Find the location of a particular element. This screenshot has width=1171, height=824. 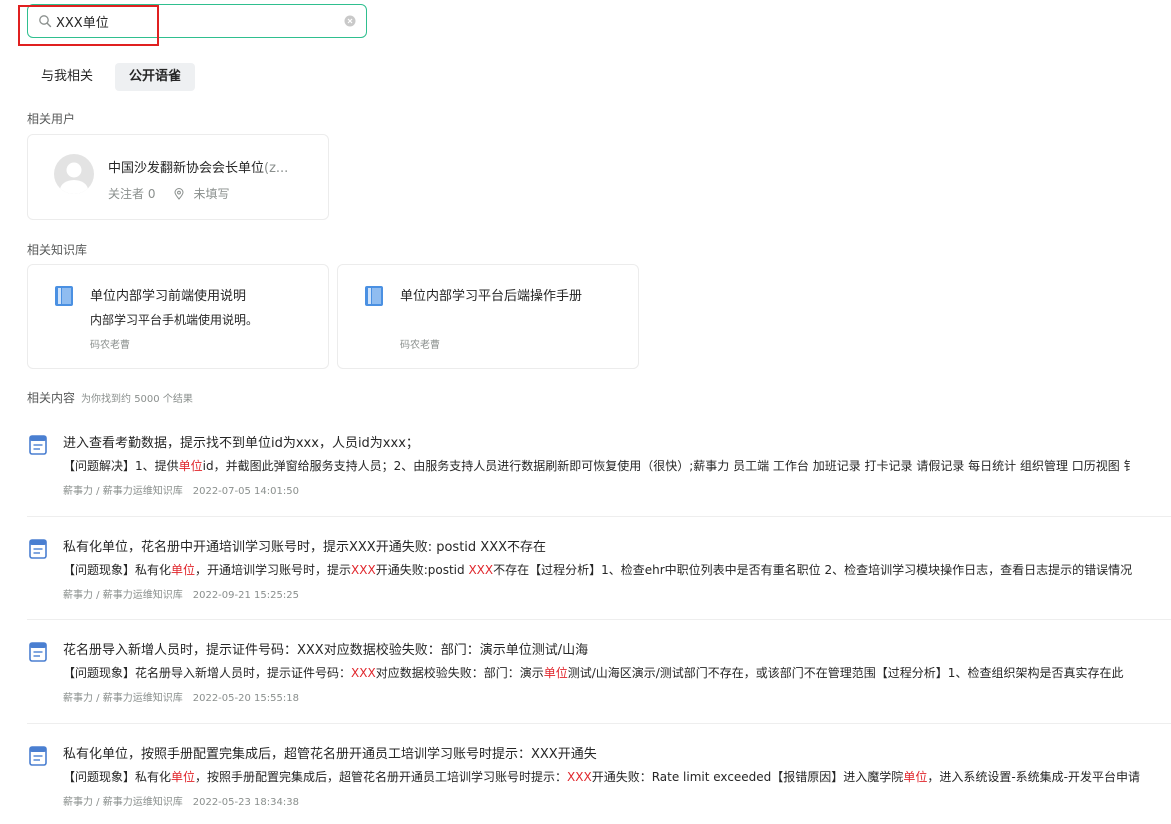

snippet-text: ，按照手册配置完集成后，超管花名册开通员工培训学习账号时提示： is located at coordinates (381, 777).